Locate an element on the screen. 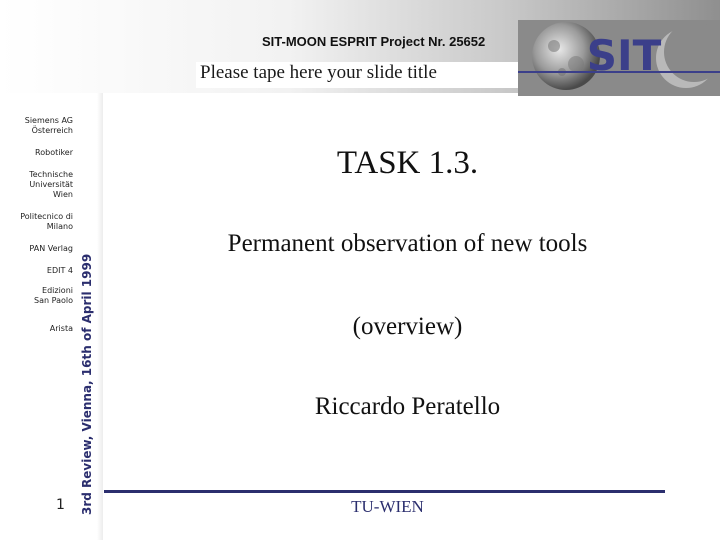 This screenshot has height=540, width=720. slide-title-placeholder: Please tape here your slide title is located at coordinates (318, 72).